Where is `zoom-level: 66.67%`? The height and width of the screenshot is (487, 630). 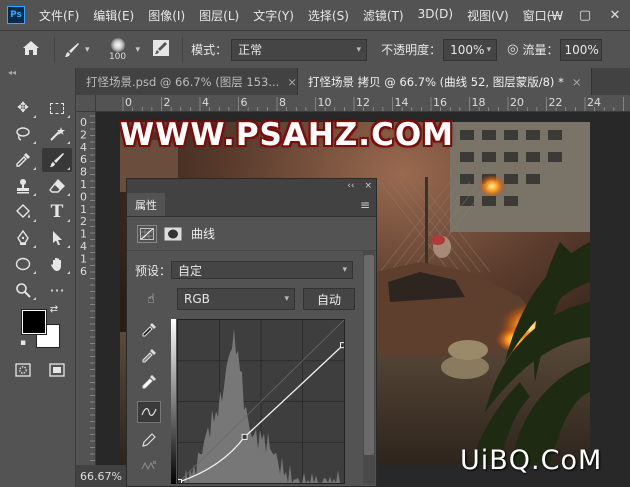 zoom-level: 66.67% is located at coordinates (101, 476).